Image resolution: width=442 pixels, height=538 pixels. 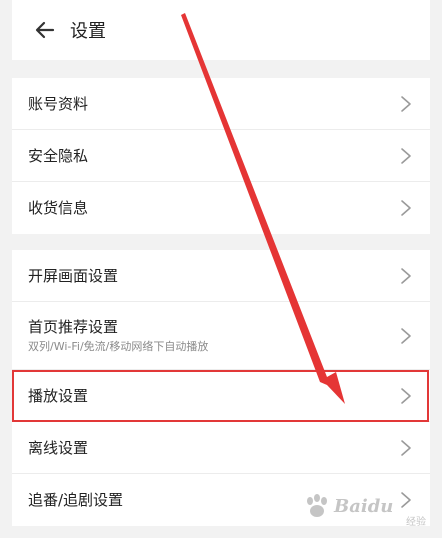 I want to click on row-label: 收货信息, so click(x=58, y=208).